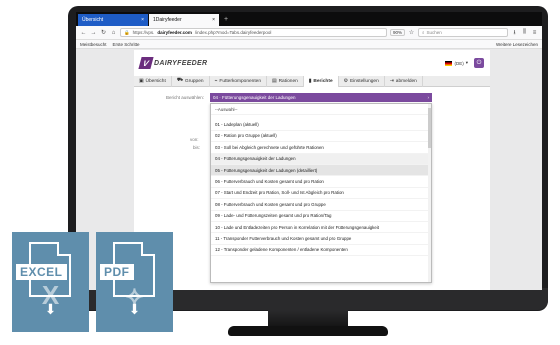 The width and height of the screenshot is (560, 345). What do you see at coordinates (463, 32) in the screenshot?
I see `search-input: ⌕ Suchen` at bounding box center [463, 32].